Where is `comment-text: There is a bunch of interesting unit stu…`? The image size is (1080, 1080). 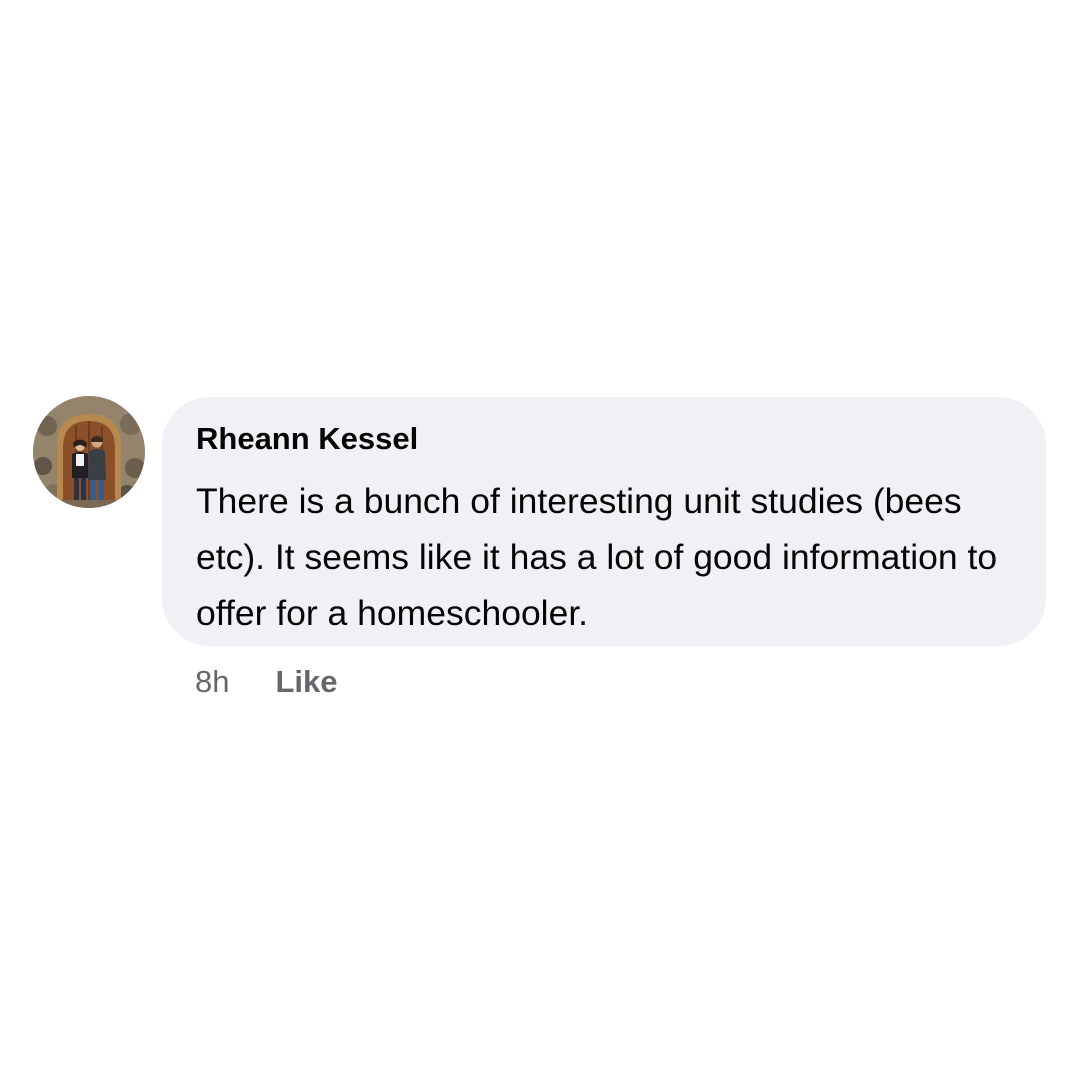 comment-text: There is a bunch of interesting unit stu… is located at coordinates (597, 557).